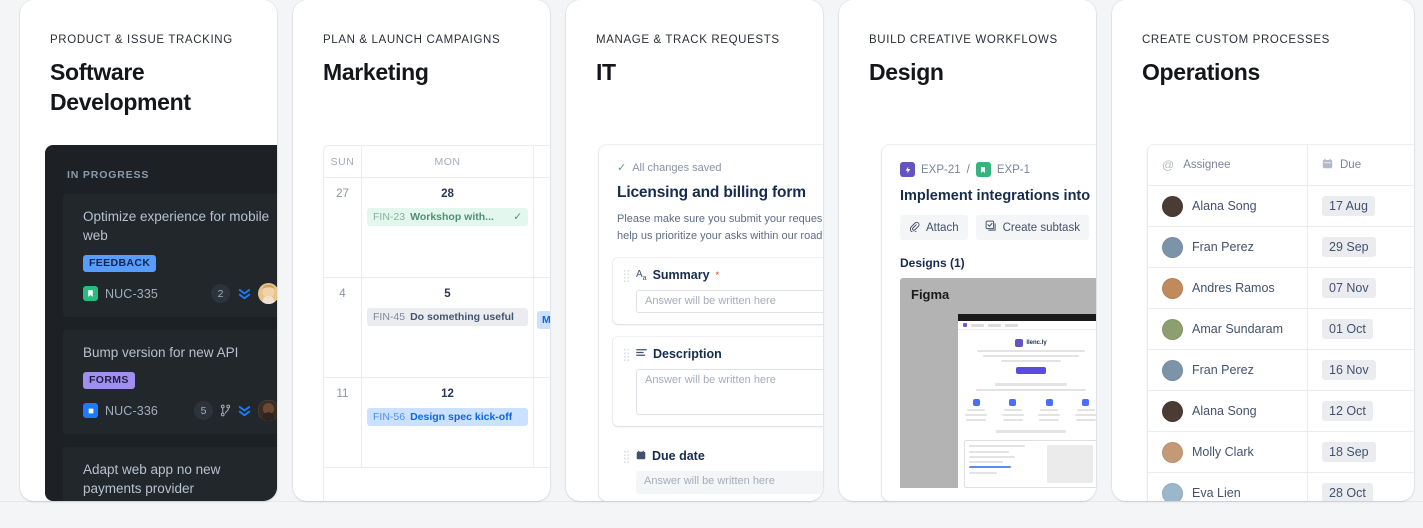 This screenshot has width=1423, height=528. I want to click on create-subtask-button: Create subtask, so click(1032, 227).